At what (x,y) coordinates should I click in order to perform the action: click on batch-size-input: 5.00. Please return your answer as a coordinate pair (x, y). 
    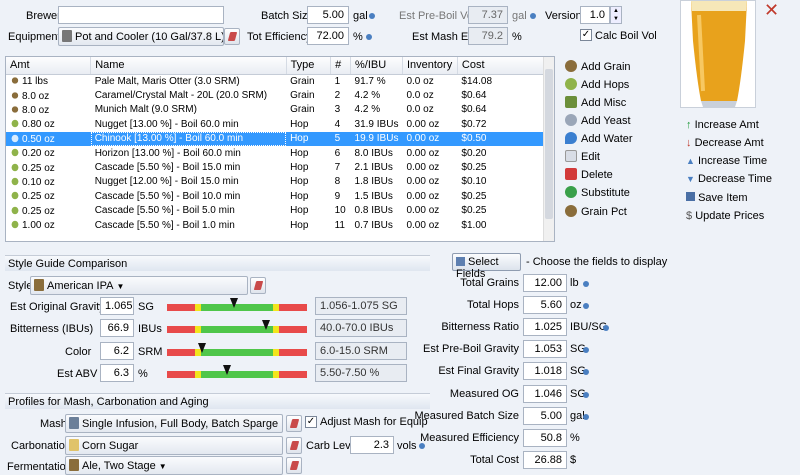
    Looking at the image, I should click on (328, 15).